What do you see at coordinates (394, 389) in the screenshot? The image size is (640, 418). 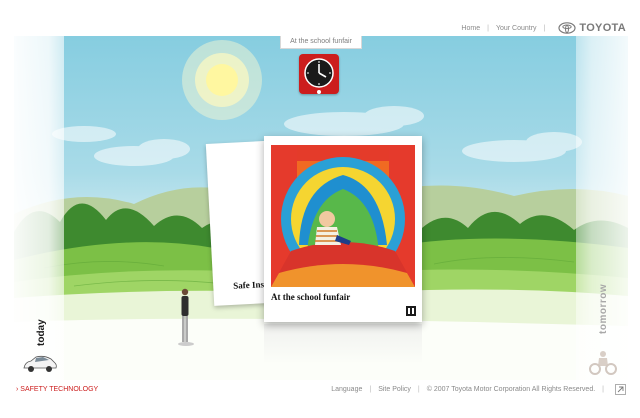 I see `site-policy-link: Site Policy` at bounding box center [394, 389].